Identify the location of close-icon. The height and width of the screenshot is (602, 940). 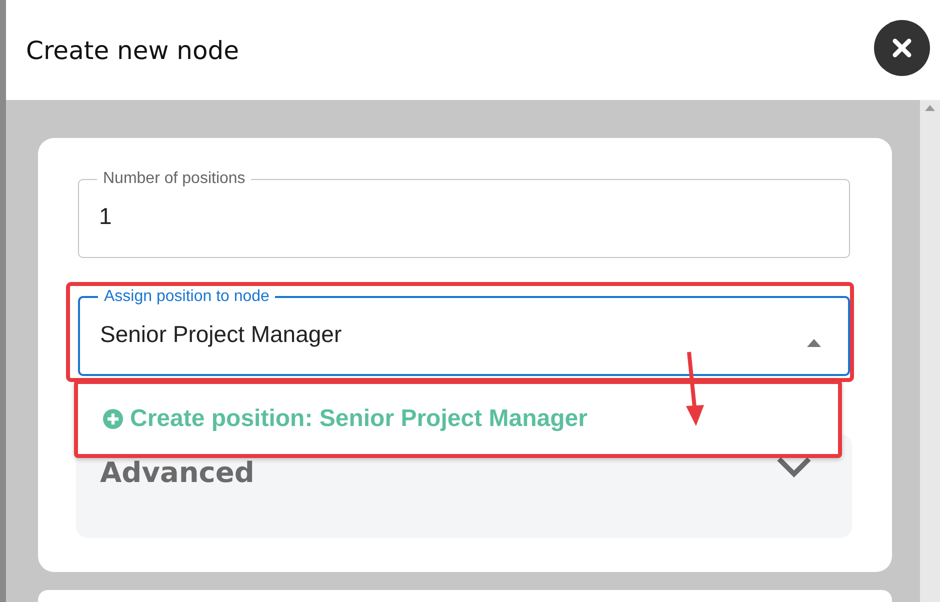
(902, 48).